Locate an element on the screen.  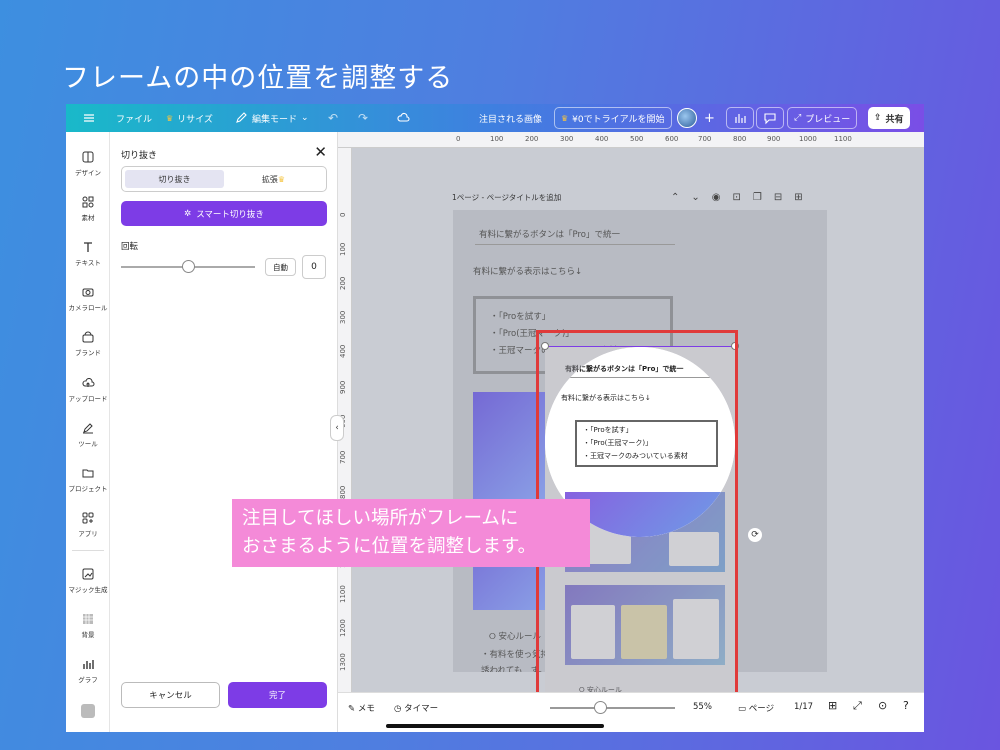
sidebar-more-icon is located at coordinates (88, 711).